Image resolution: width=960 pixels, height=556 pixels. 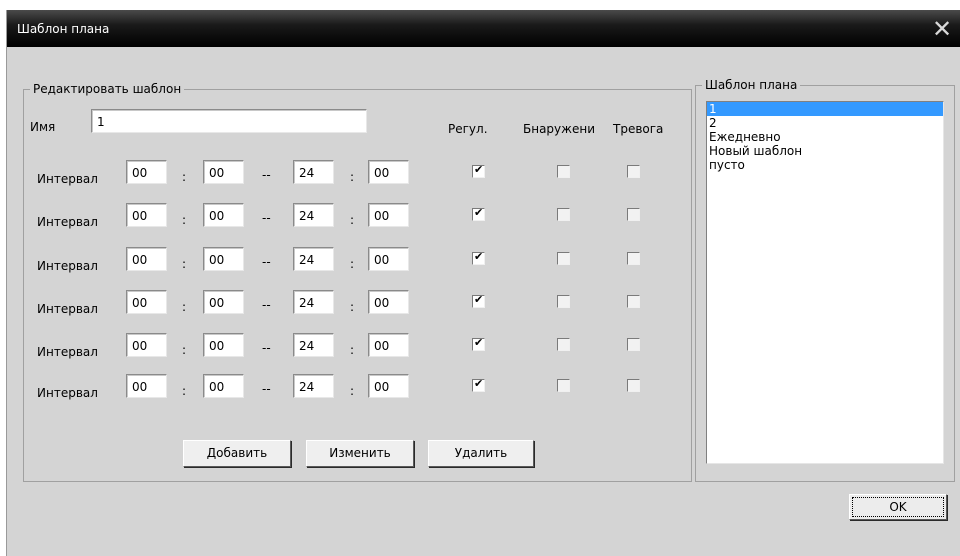 I want to click on delete-button: Удалить, so click(x=481, y=453).